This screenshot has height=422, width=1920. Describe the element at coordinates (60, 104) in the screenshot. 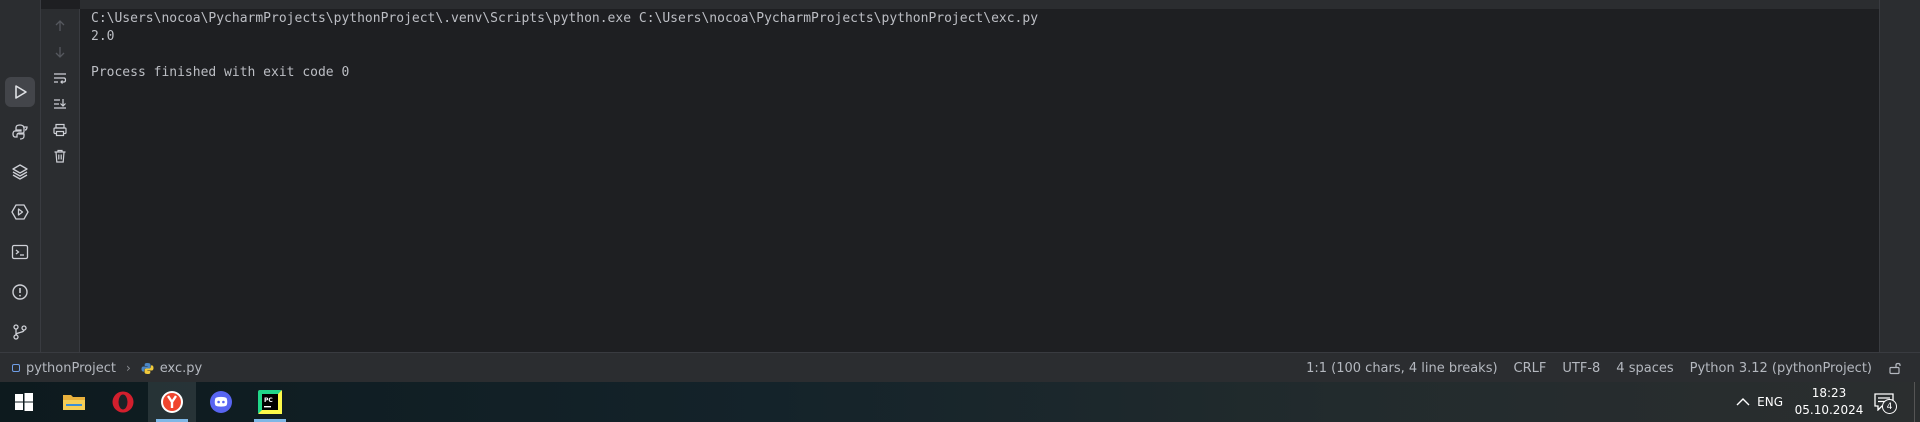

I see `scroll-to-end-icon` at that location.